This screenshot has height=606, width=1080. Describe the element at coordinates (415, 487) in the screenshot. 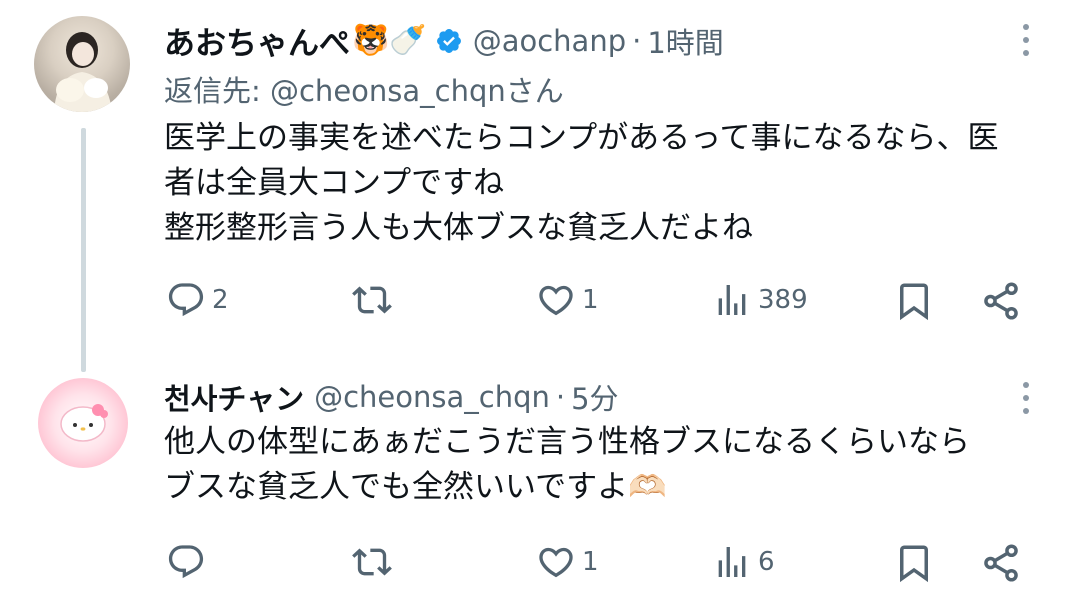

I see `tweet-text-line: ブスな貧乏人でも全然いいですよ🫶🏻` at that location.